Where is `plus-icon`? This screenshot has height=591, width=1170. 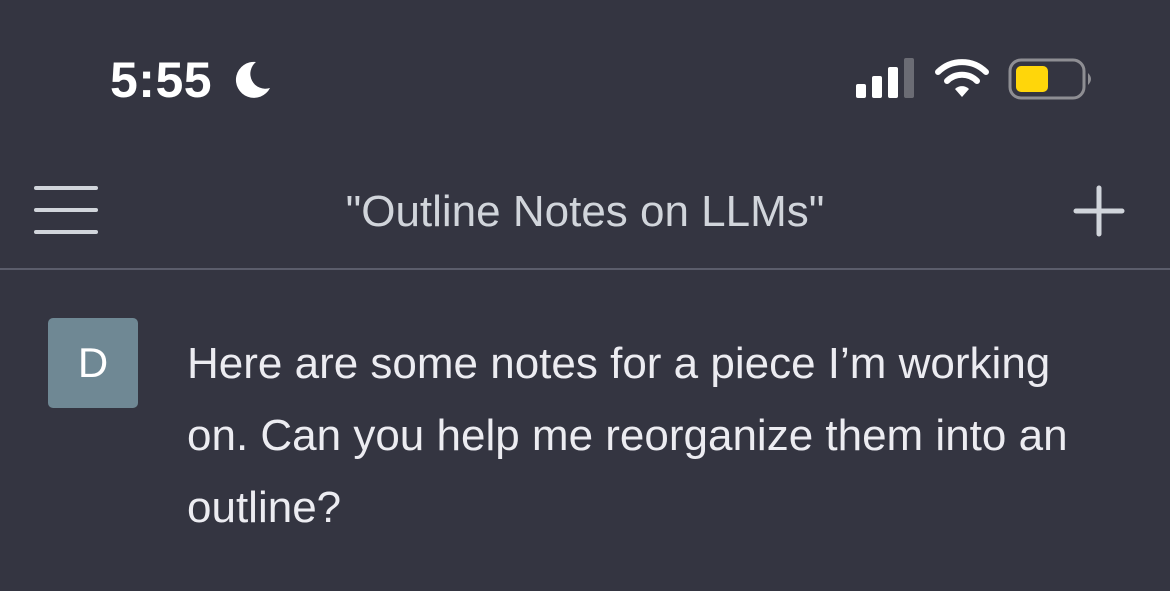
plus-icon is located at coordinates (1099, 211).